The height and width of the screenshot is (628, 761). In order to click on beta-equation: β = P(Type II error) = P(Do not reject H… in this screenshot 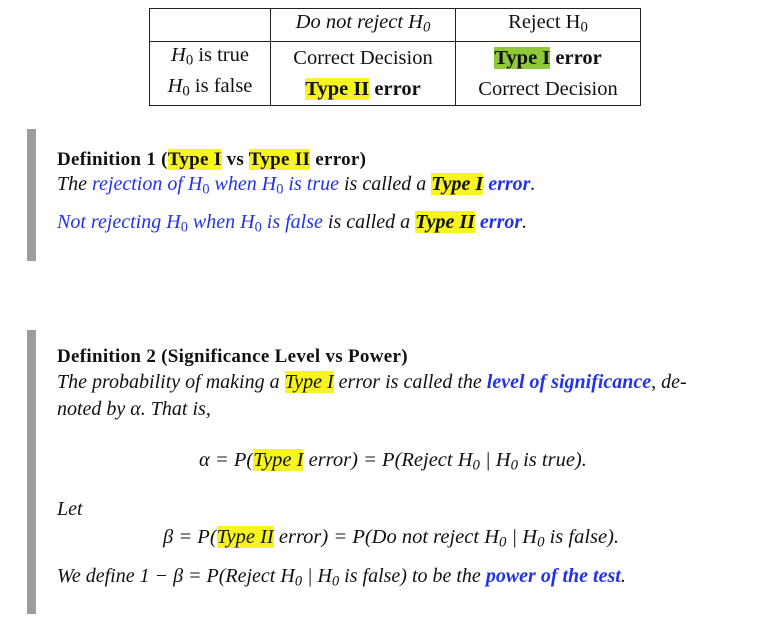, I will do `click(391, 538)`.